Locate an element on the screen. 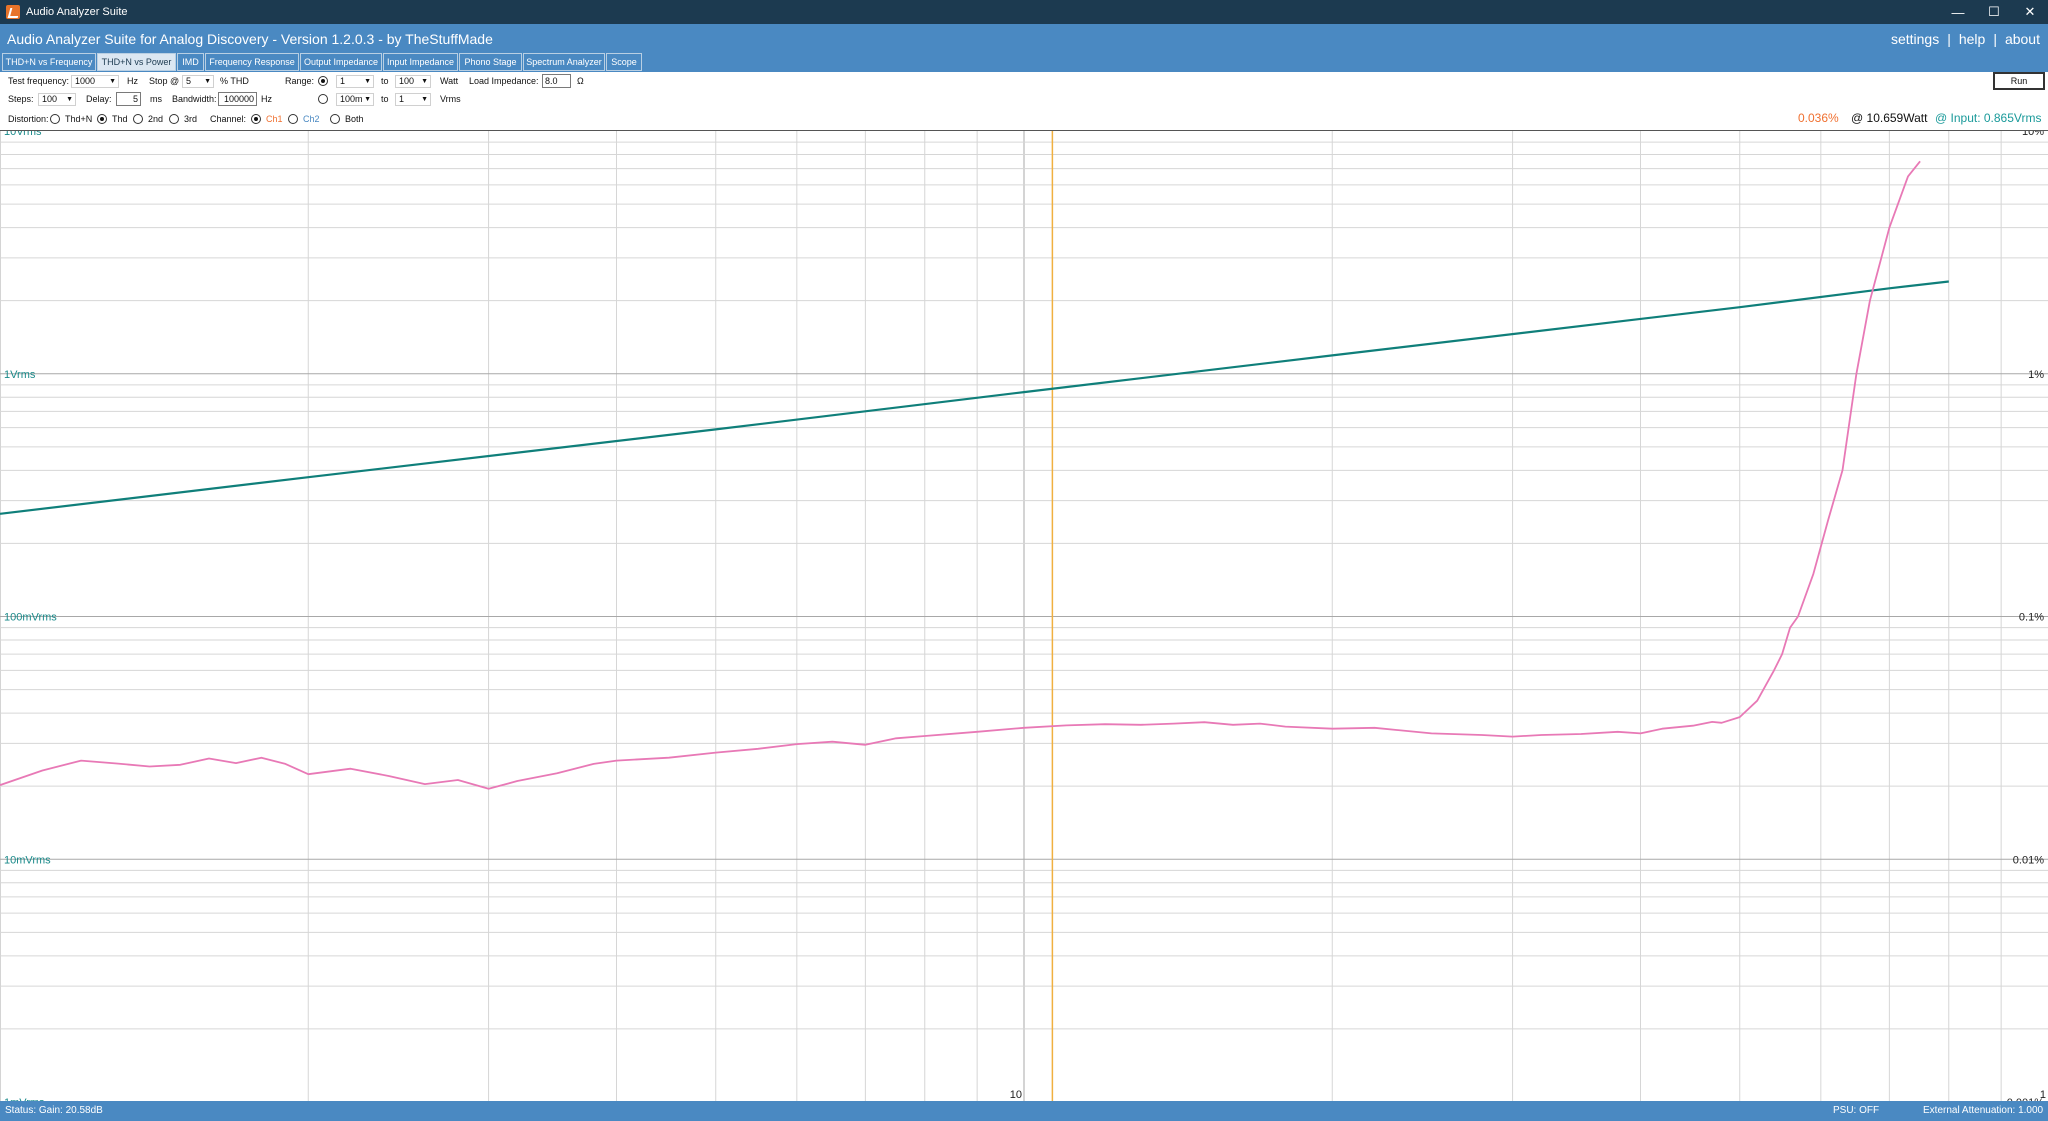 The height and width of the screenshot is (1121, 2048). test-frequency-select: 1000 ▼ is located at coordinates (95, 81).